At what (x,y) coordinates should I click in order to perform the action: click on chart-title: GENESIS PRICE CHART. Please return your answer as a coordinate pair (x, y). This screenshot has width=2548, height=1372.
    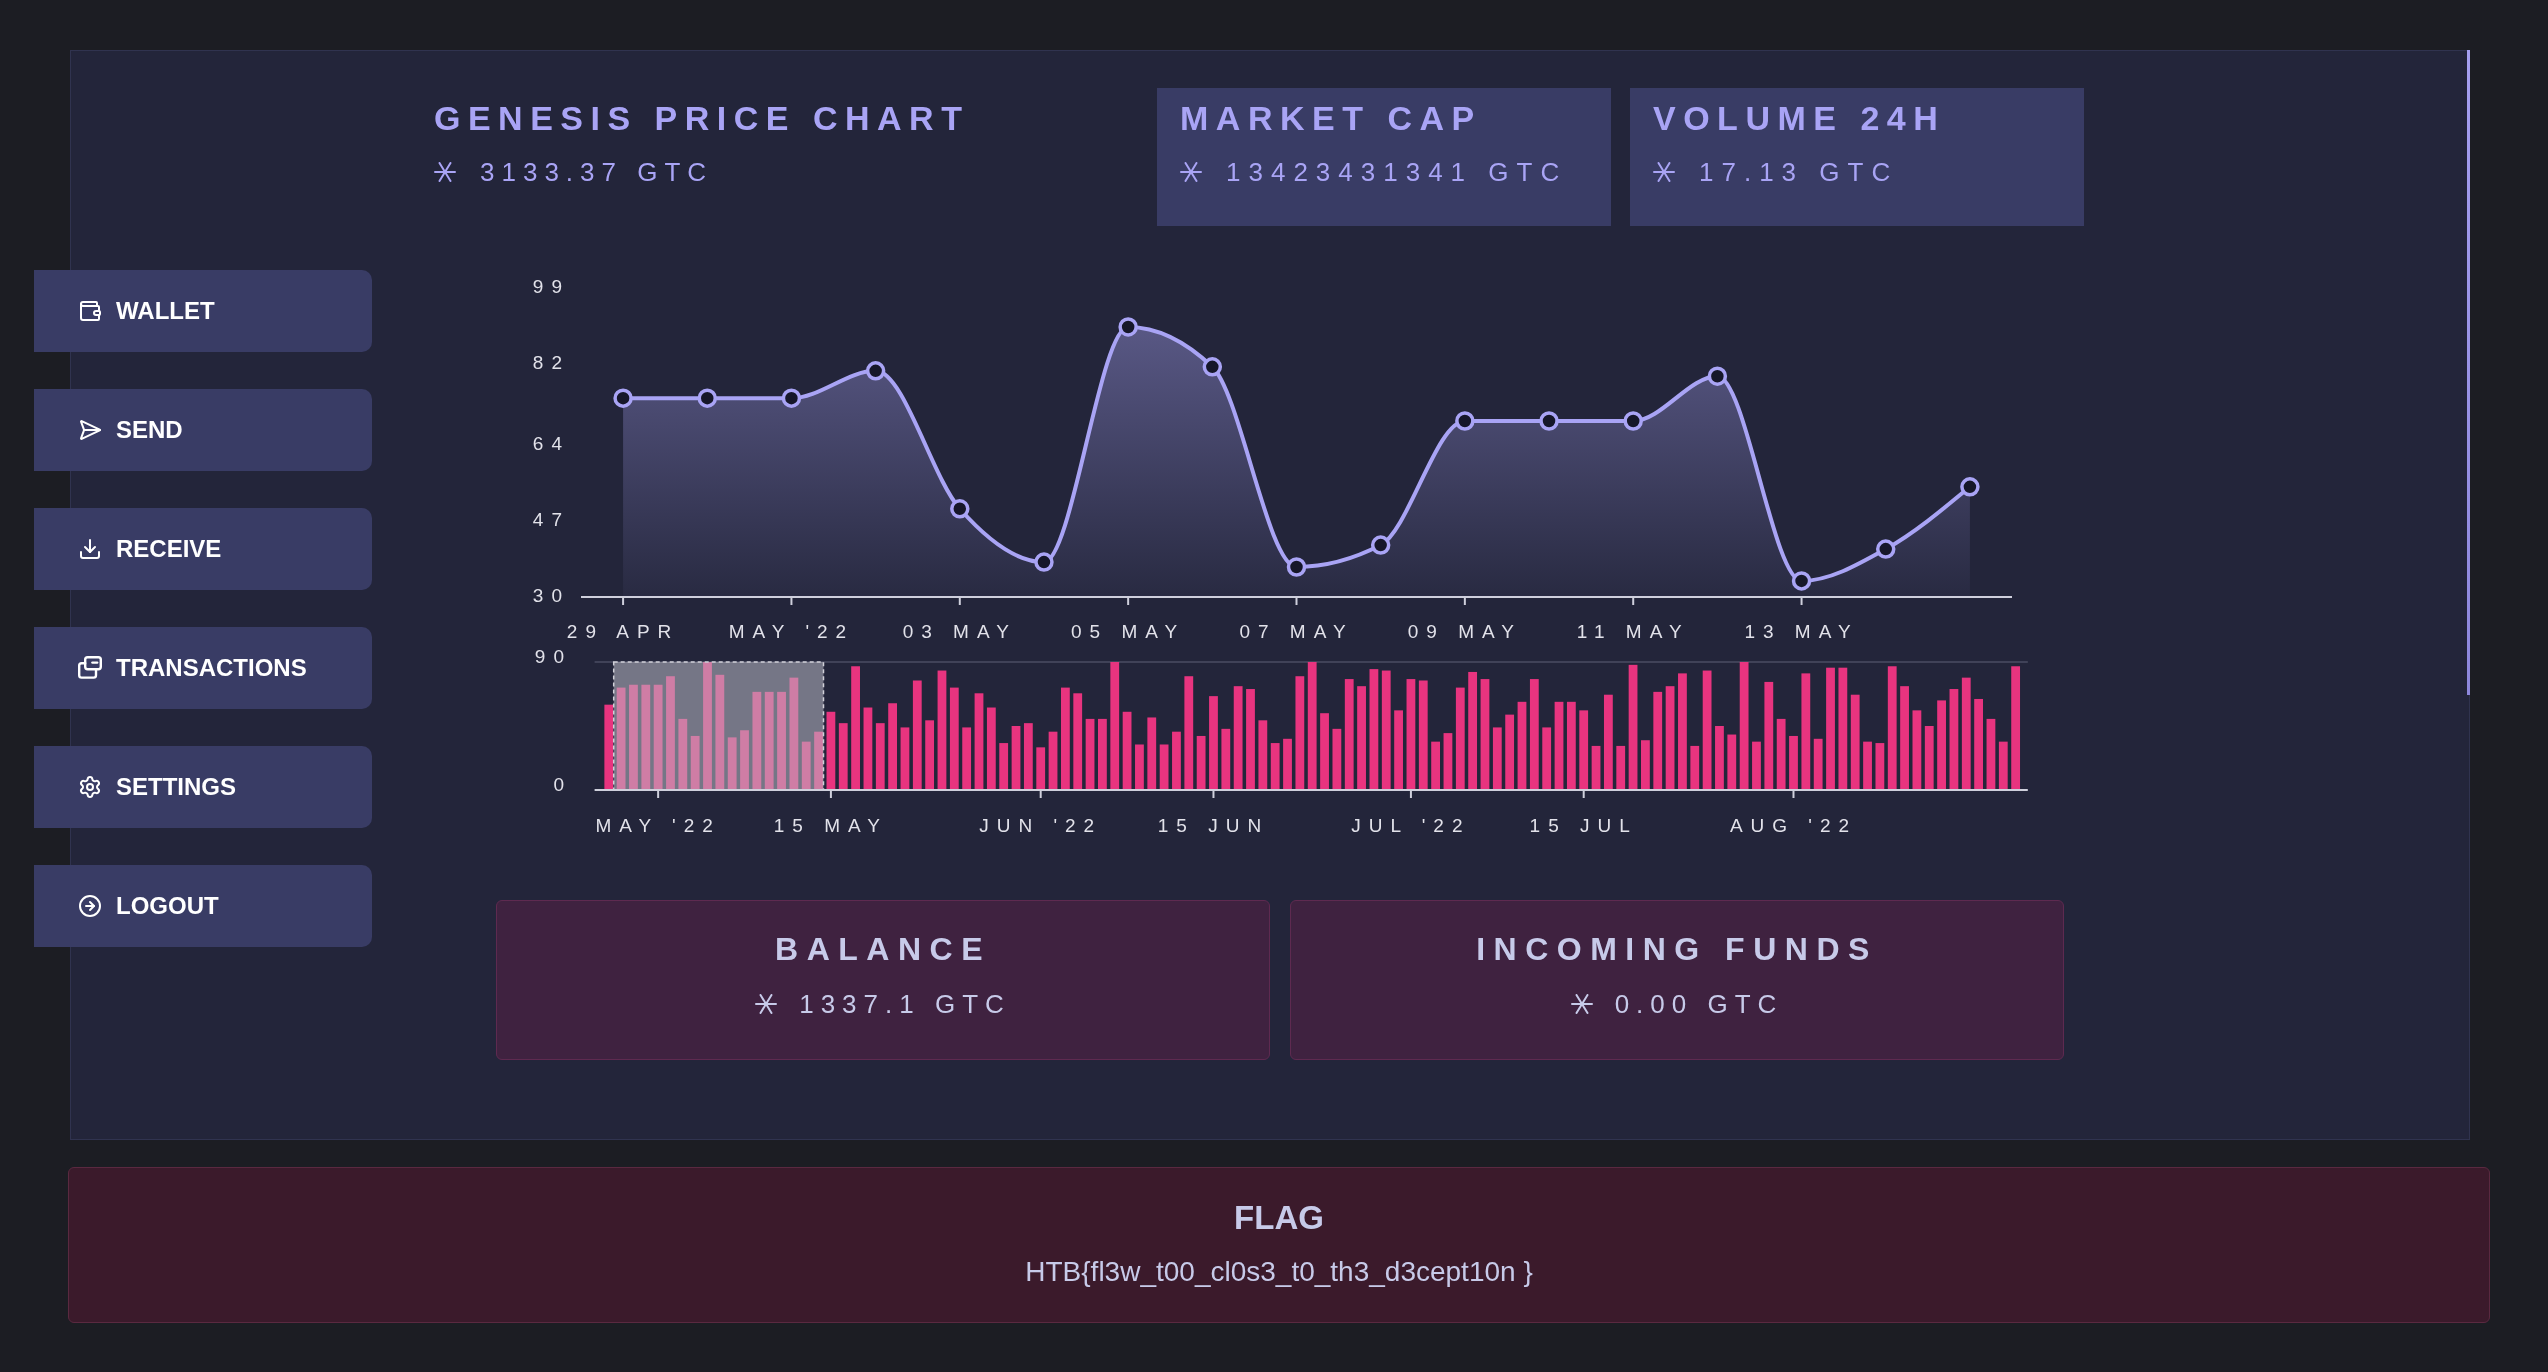
    Looking at the image, I should click on (702, 118).